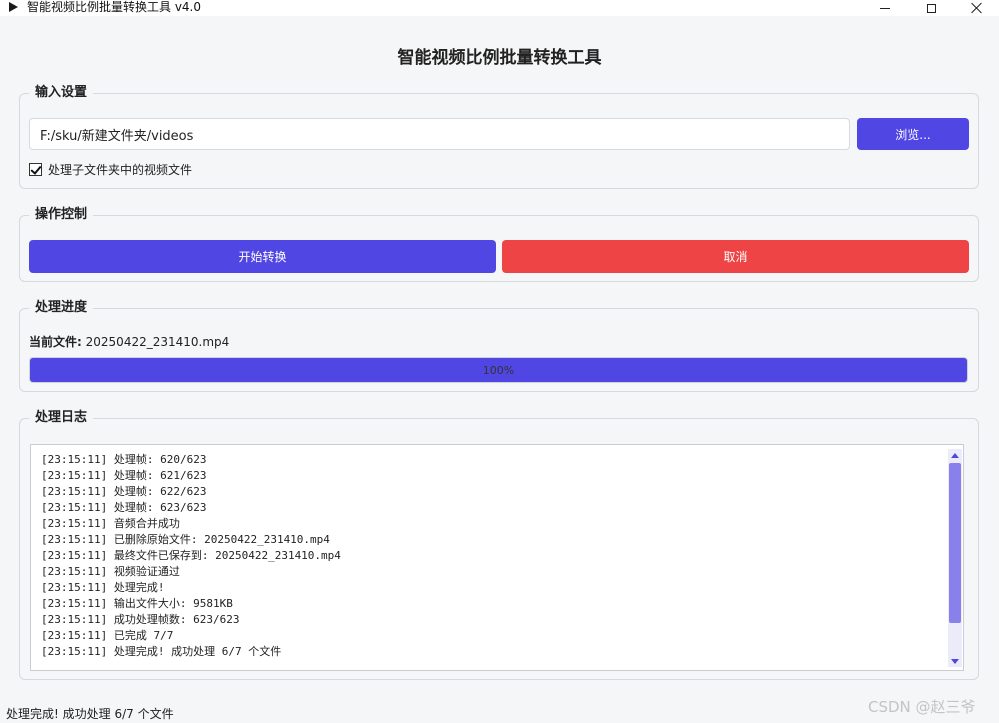 The image size is (999, 723). I want to click on start-convert-button: 开始转换, so click(262, 256).